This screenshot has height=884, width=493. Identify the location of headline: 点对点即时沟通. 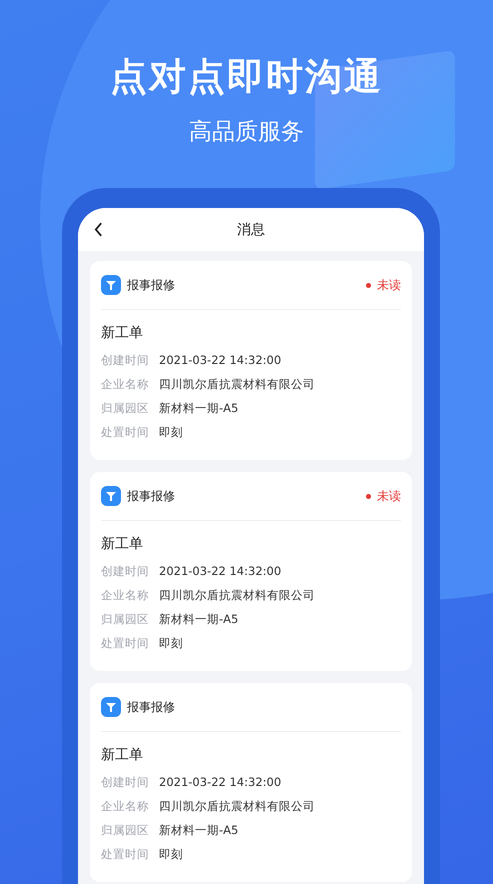
(246, 77).